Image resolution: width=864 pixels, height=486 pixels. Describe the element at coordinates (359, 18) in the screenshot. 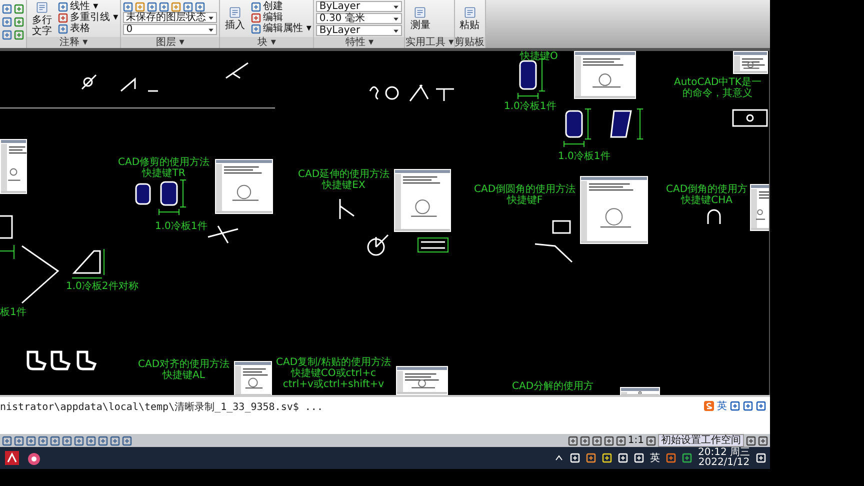

I see `dropdown: 0.30 毫米` at that location.